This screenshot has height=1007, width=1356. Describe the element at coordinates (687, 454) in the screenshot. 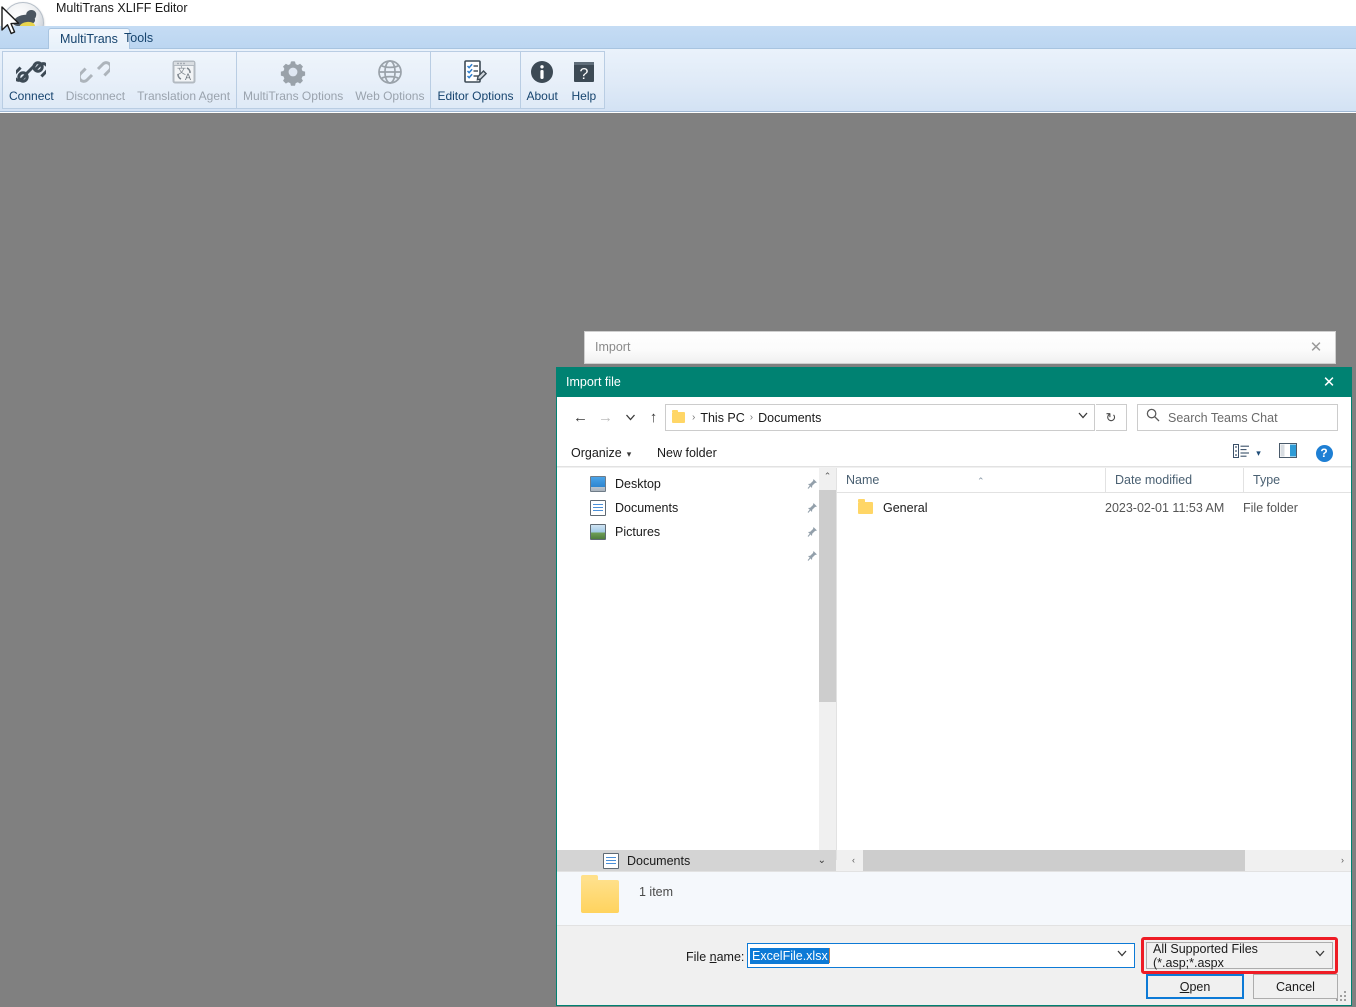

I see `new-folder-button: New folder` at that location.